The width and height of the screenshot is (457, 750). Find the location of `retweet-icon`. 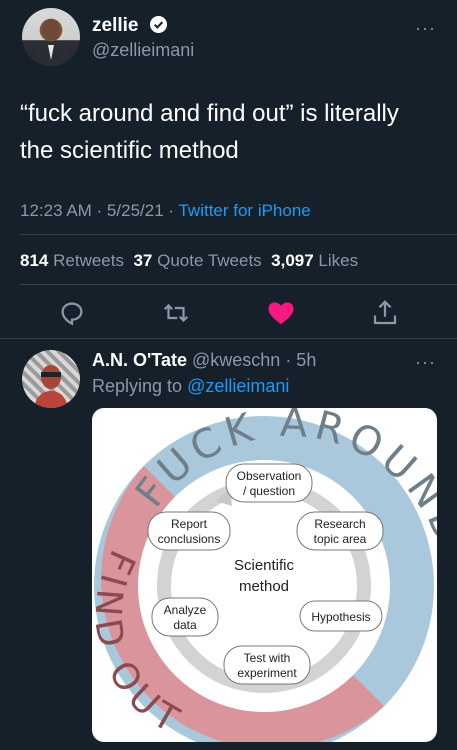

retweet-icon is located at coordinates (176, 313).